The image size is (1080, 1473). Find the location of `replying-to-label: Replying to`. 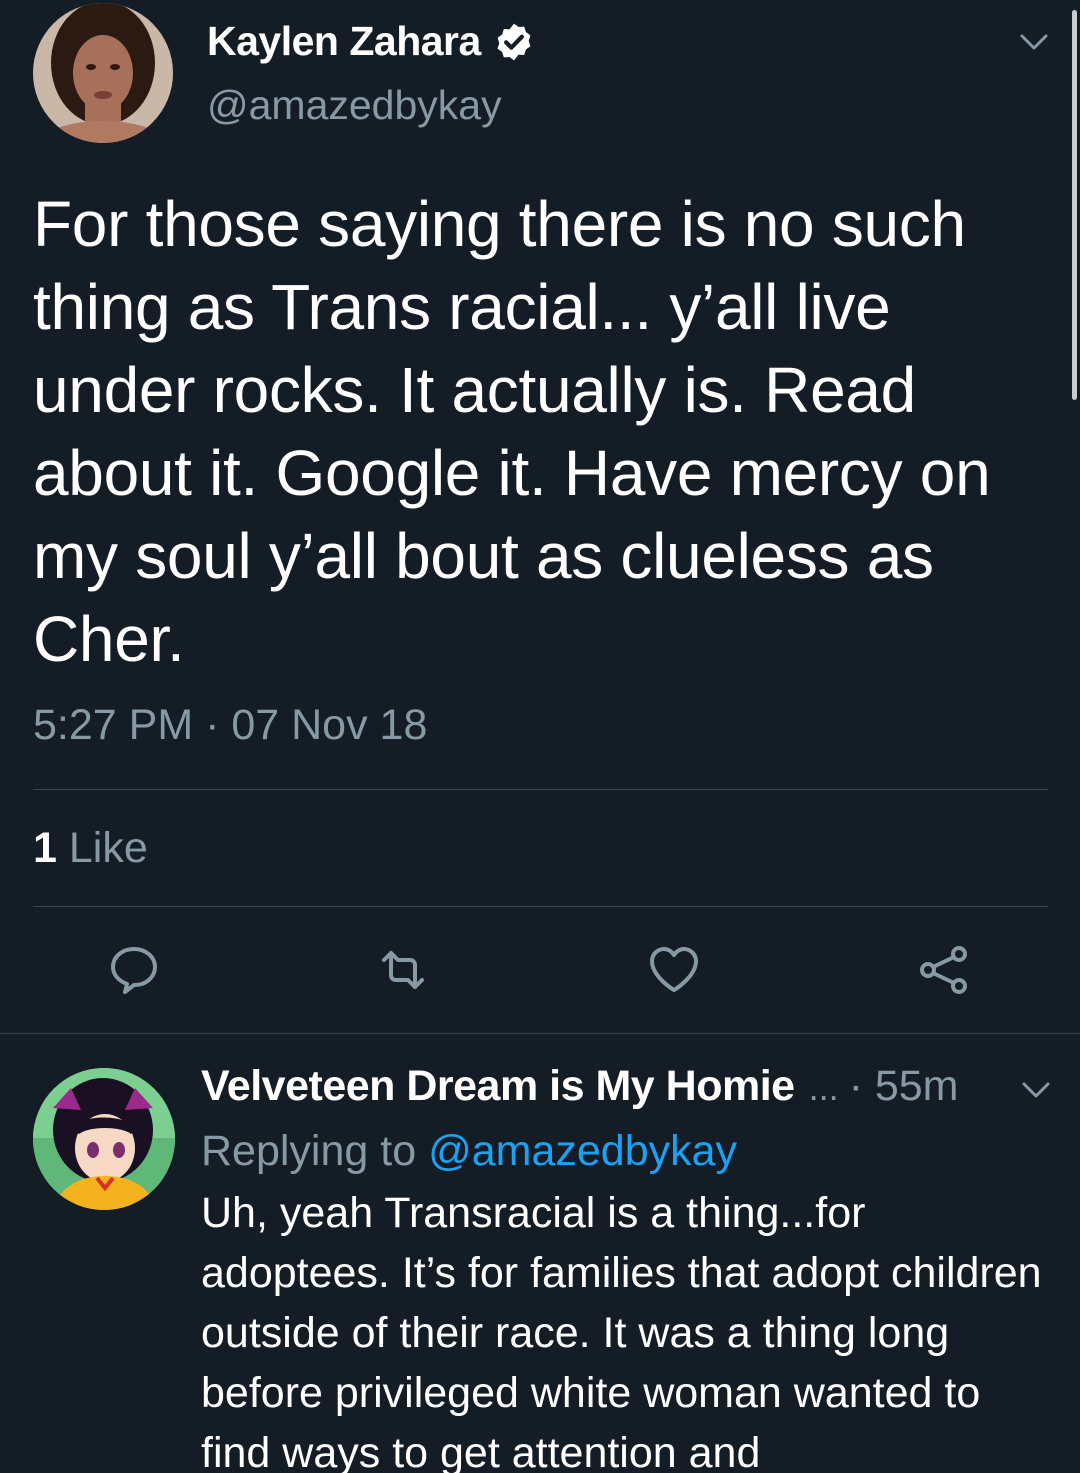

replying-to-label: Replying to is located at coordinates (309, 1151).